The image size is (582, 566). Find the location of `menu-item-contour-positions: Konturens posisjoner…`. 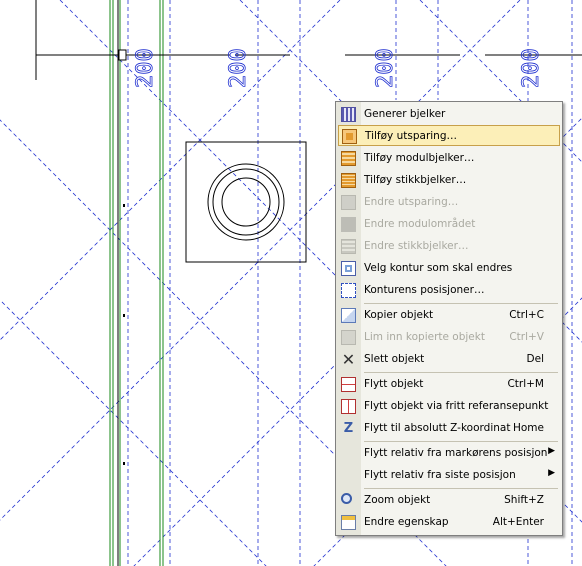

menu-item-contour-positions: Konturens posisjoner… is located at coordinates (449, 290).